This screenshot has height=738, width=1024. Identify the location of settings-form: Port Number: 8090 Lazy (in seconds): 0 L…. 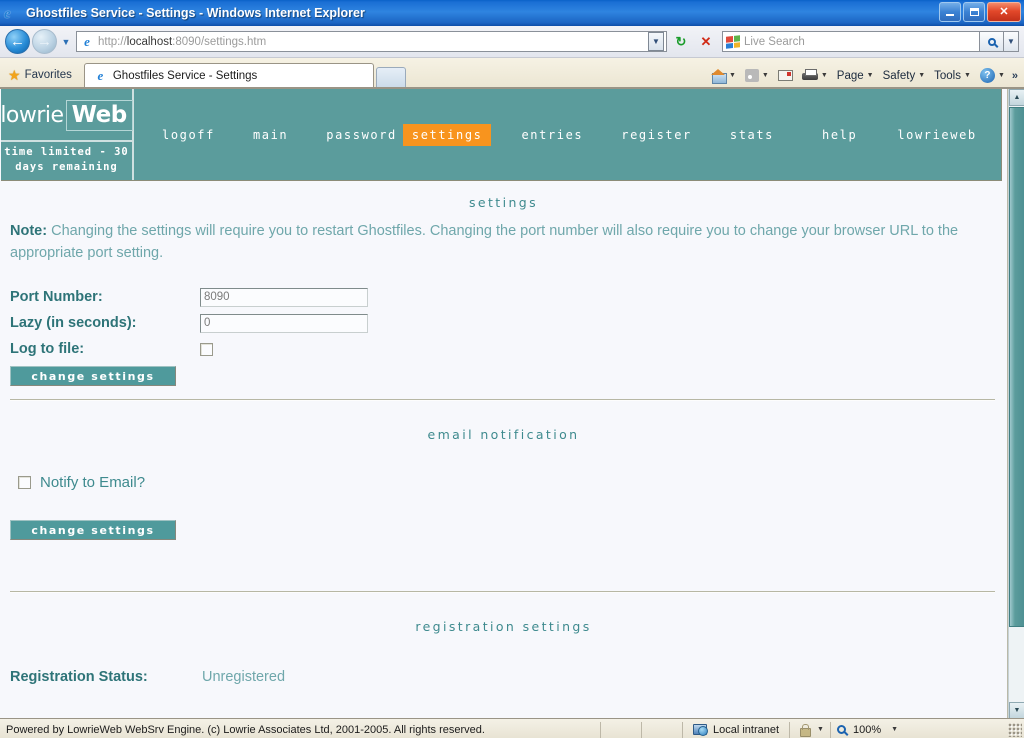
(503, 335).